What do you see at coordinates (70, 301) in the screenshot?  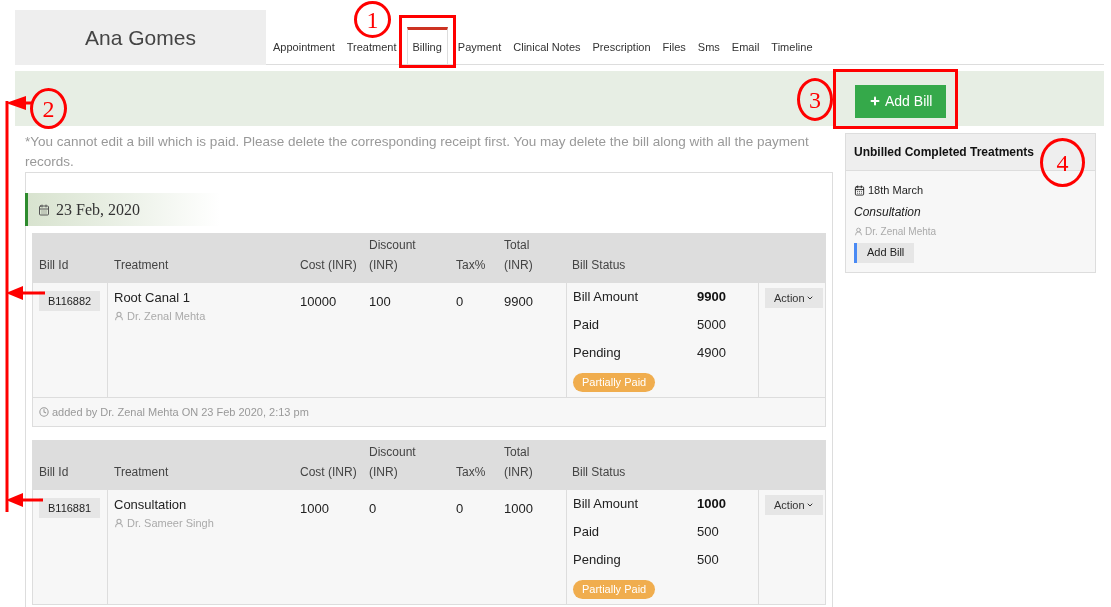 I see `bill-id: B116882` at bounding box center [70, 301].